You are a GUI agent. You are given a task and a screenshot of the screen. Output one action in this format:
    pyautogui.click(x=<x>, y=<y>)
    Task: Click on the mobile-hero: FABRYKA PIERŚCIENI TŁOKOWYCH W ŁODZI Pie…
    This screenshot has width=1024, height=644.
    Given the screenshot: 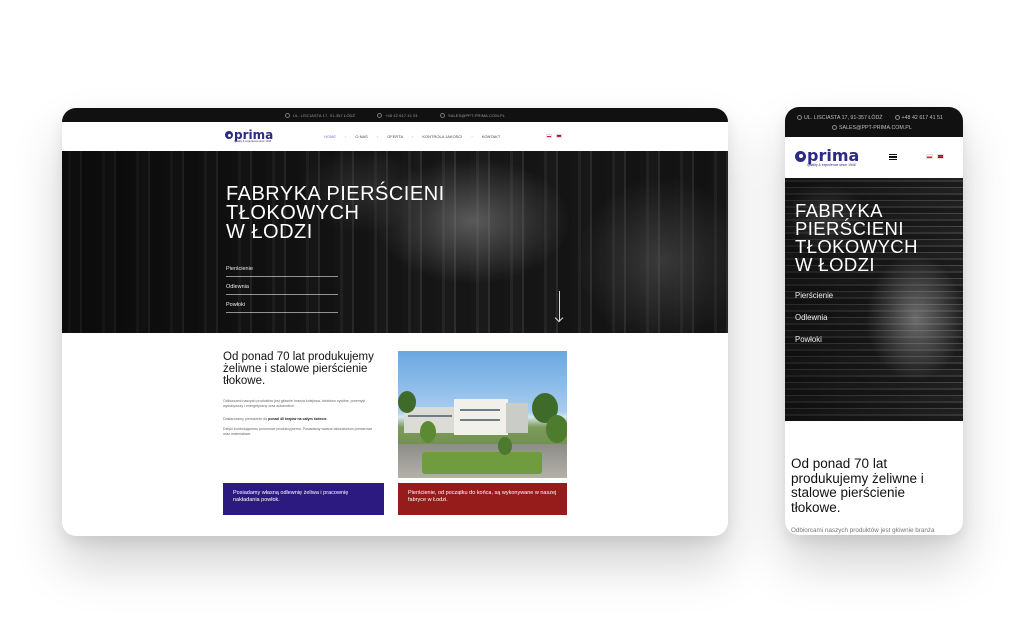 What is the action you would take?
    pyautogui.click(x=874, y=299)
    